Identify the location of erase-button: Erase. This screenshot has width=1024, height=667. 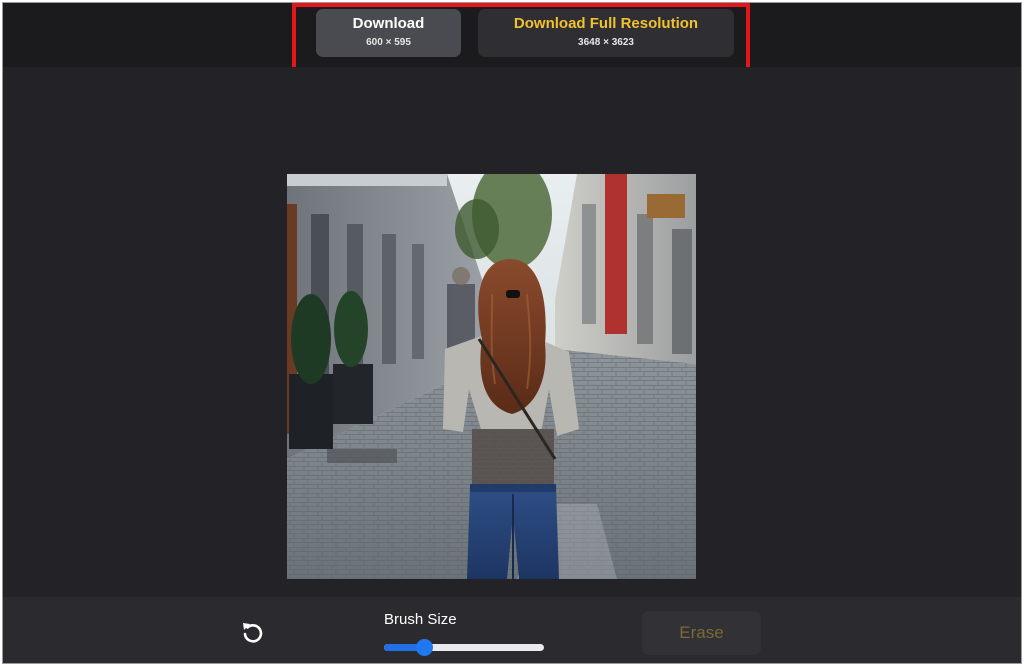
(701, 633).